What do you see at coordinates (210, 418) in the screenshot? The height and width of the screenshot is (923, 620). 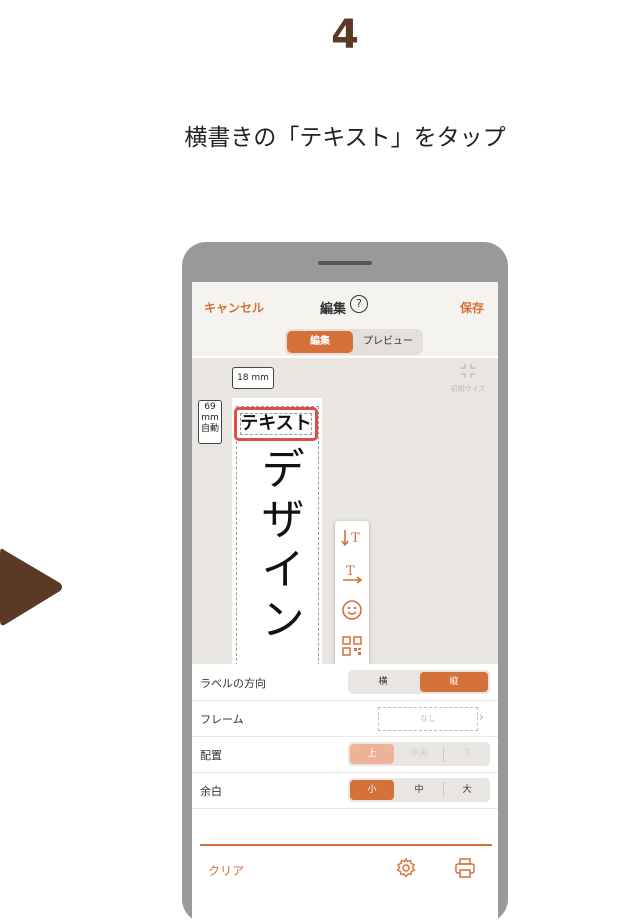 I see `length-unit: mm` at bounding box center [210, 418].